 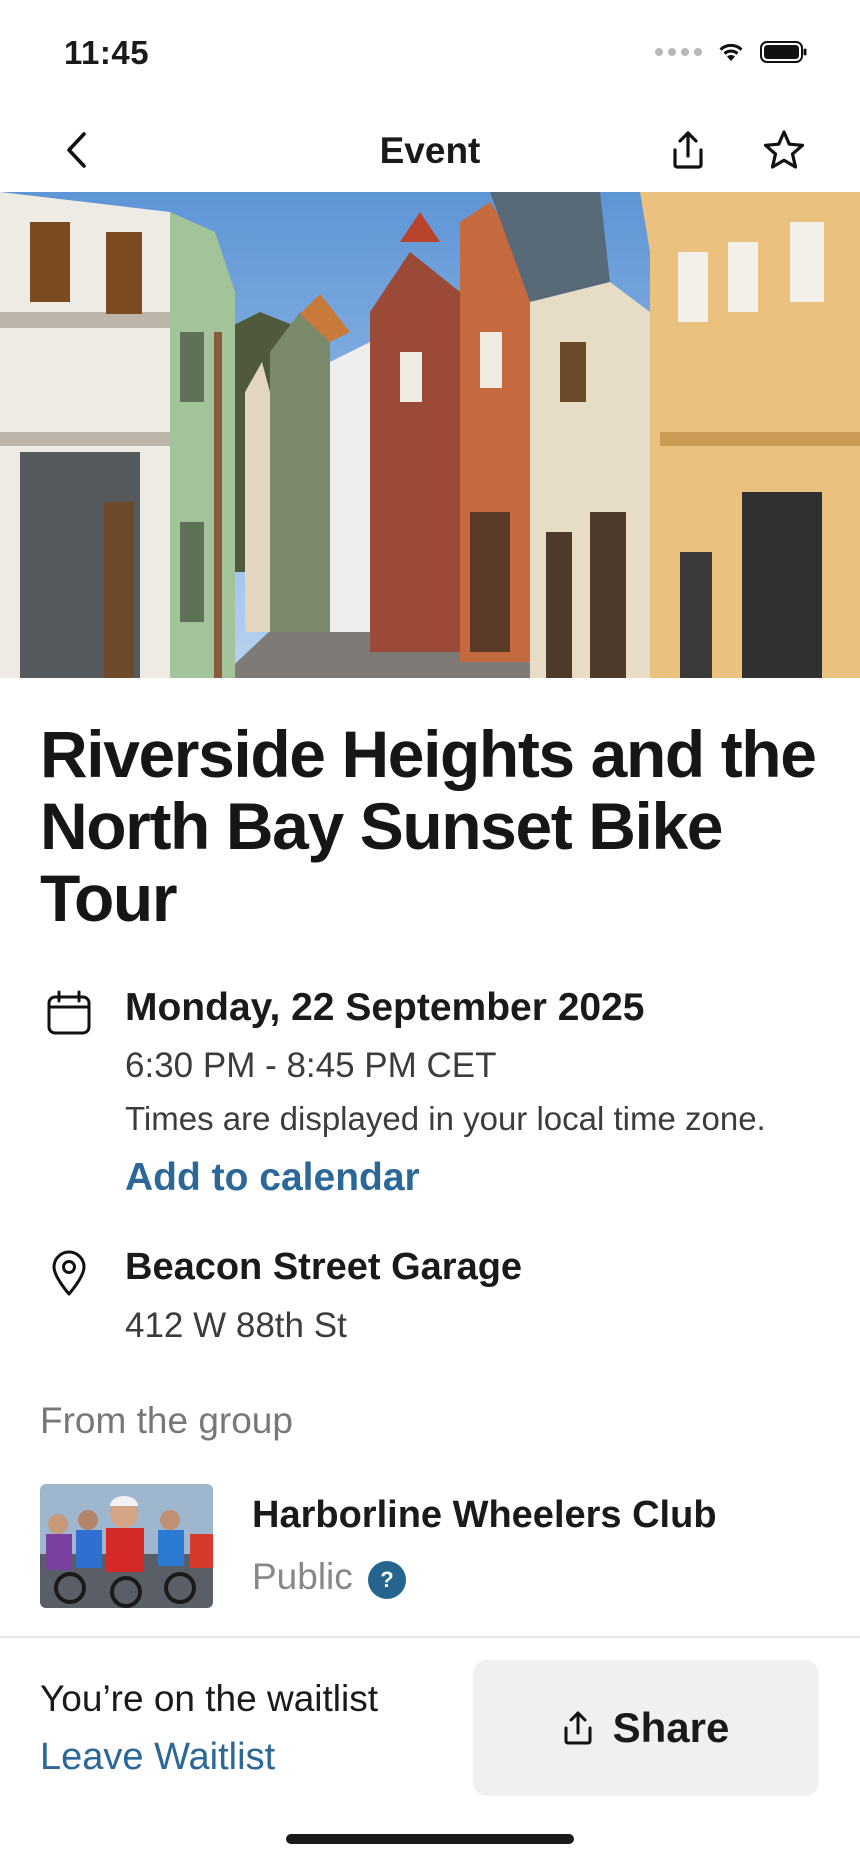 I want to click on page-title: Event, so click(x=430, y=150).